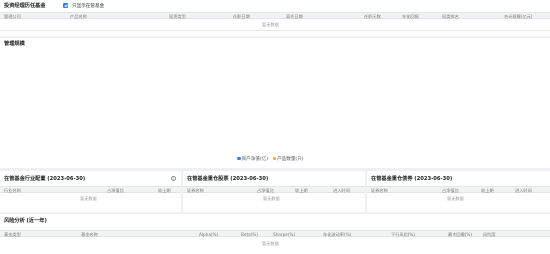 The height and width of the screenshot is (254, 550). I want to click on col-industry-ratio: 占净值比, so click(115, 190).